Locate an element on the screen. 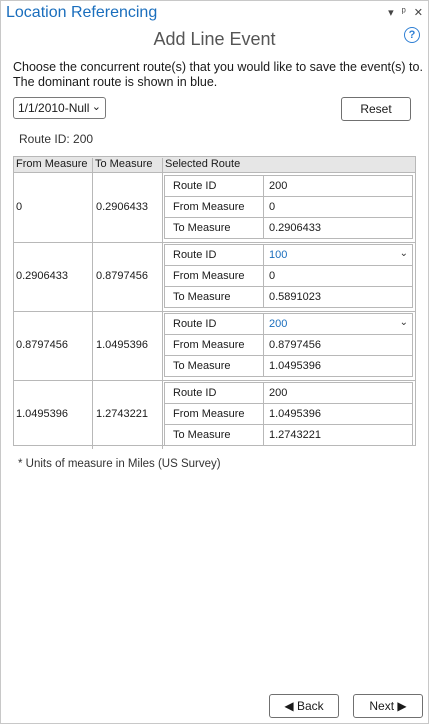 The width and height of the screenshot is (429, 724). route-id-dropdown: Route ID 200 ⌄ is located at coordinates (288, 324).